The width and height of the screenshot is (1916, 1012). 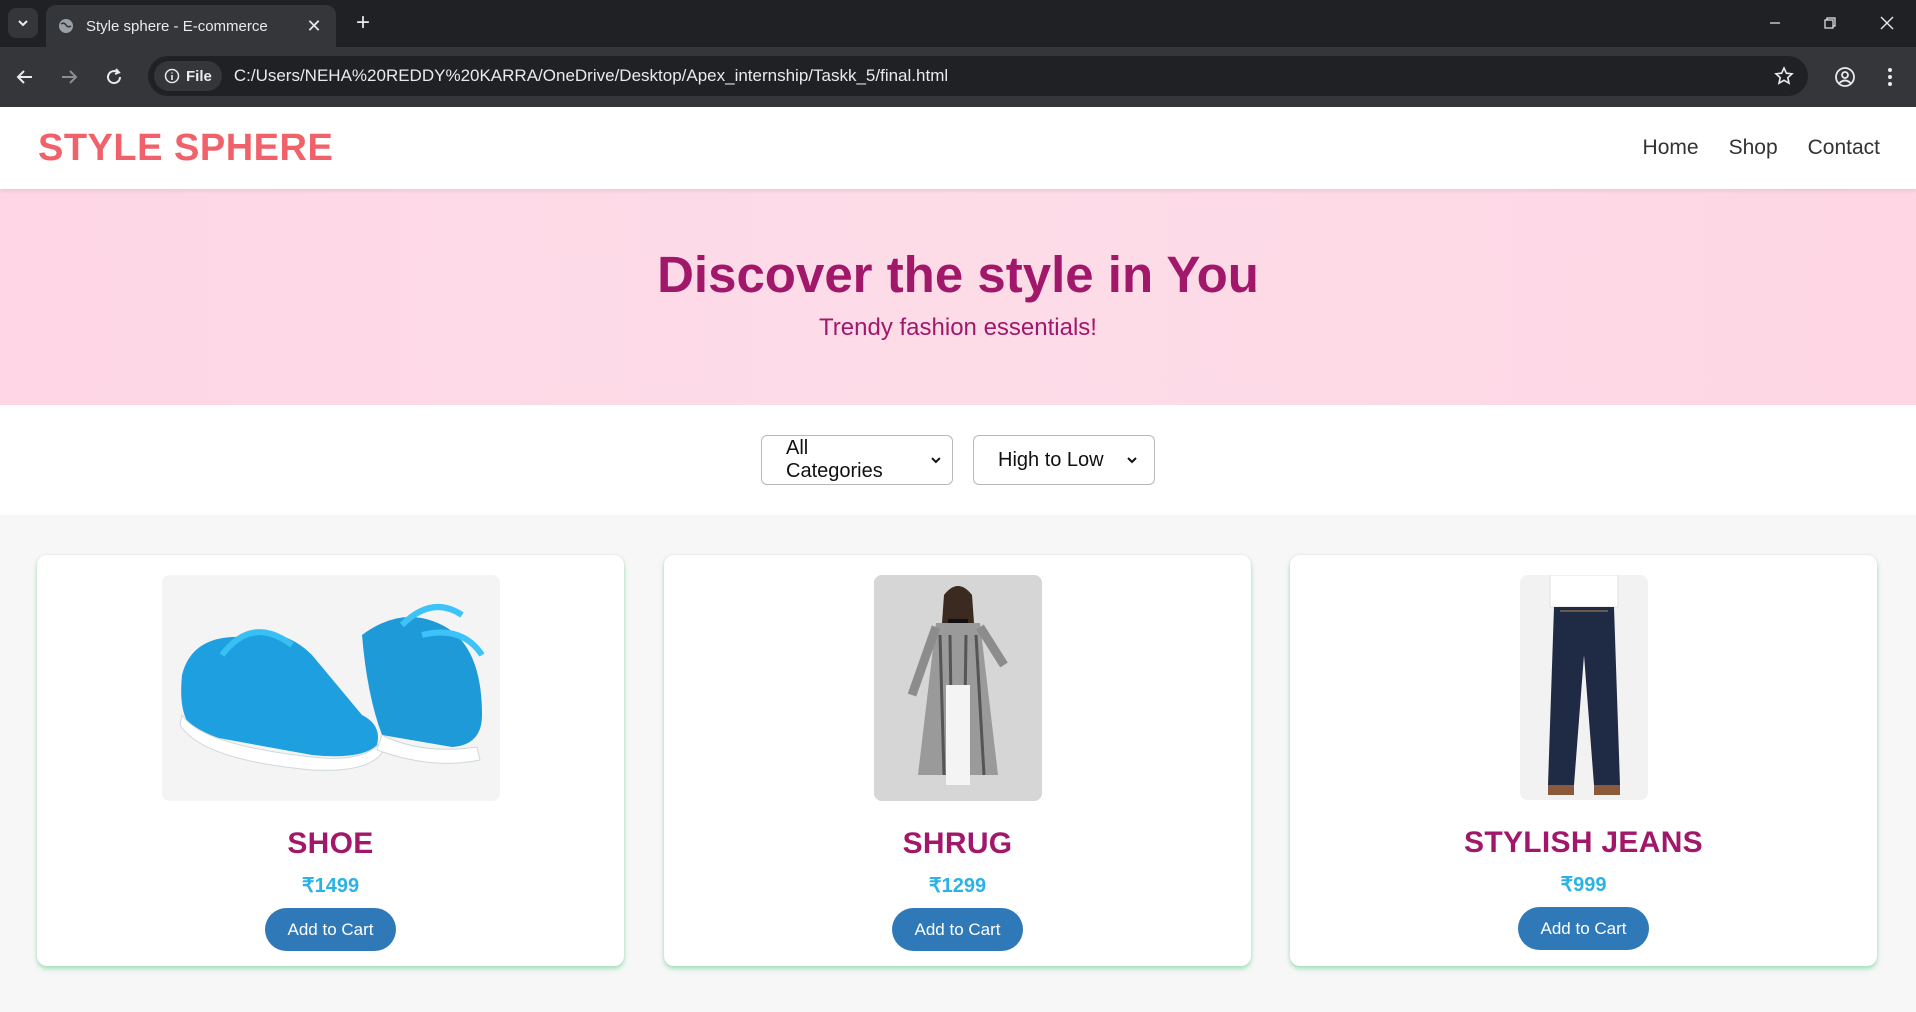 What do you see at coordinates (1051, 459) in the screenshot?
I see `sort-select-value: High to Low` at bounding box center [1051, 459].